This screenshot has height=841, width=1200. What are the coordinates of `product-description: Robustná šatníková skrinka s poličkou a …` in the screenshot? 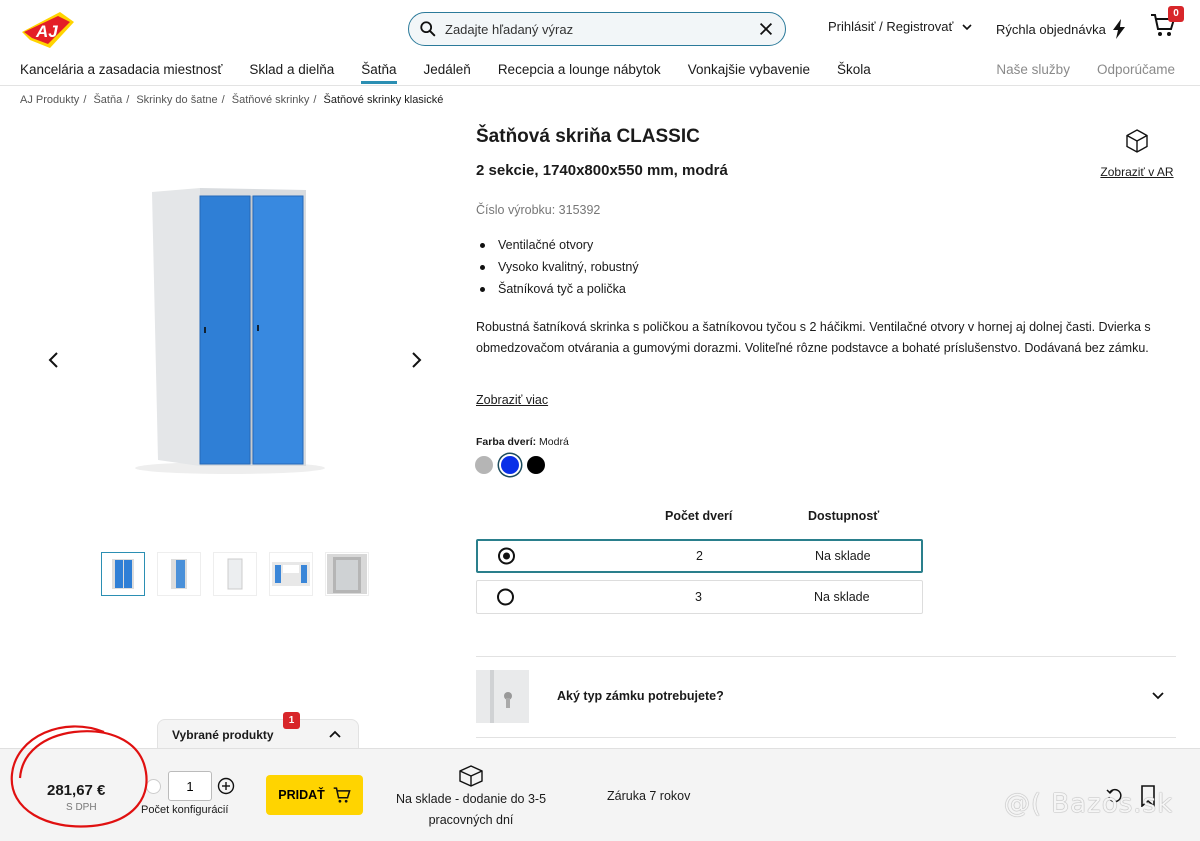 It's located at (813, 337).